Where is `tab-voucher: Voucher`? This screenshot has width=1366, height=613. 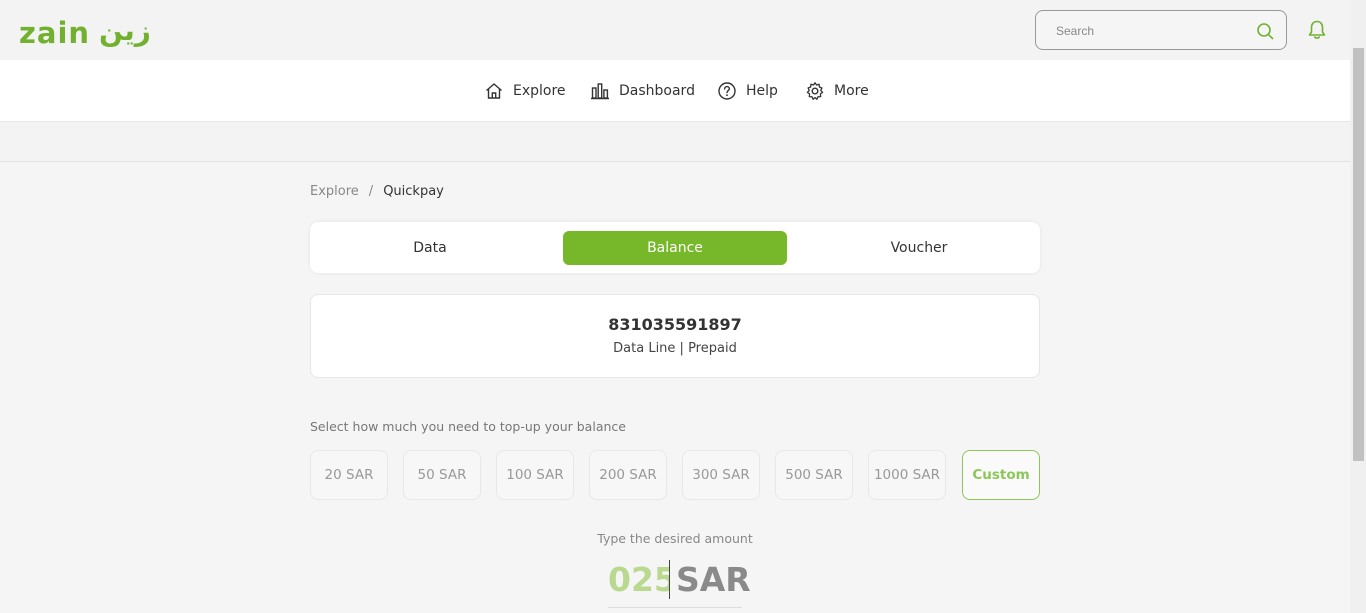
tab-voucher: Voucher is located at coordinates (919, 248).